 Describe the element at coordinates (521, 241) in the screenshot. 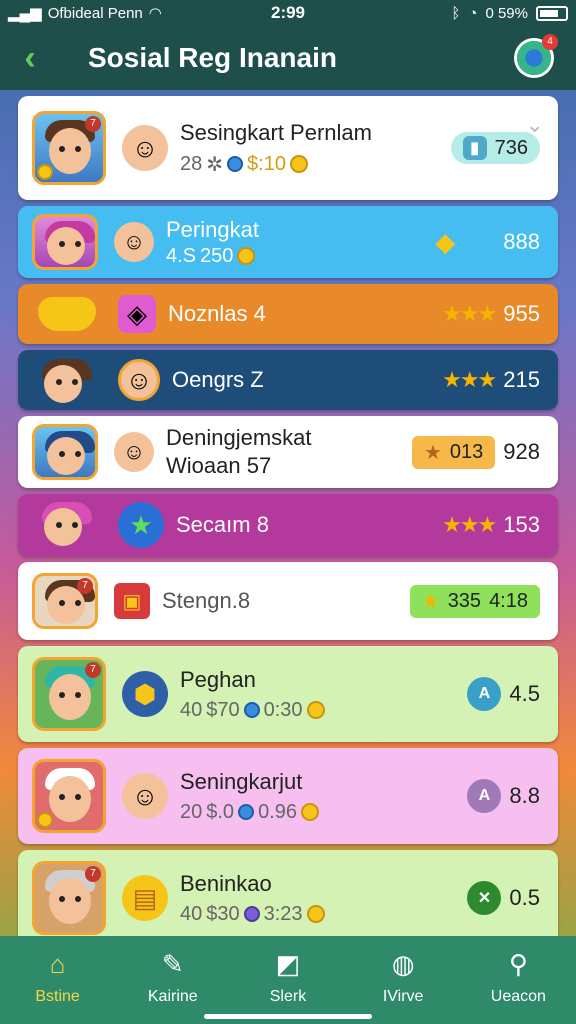

I see `score-value: 888` at that location.